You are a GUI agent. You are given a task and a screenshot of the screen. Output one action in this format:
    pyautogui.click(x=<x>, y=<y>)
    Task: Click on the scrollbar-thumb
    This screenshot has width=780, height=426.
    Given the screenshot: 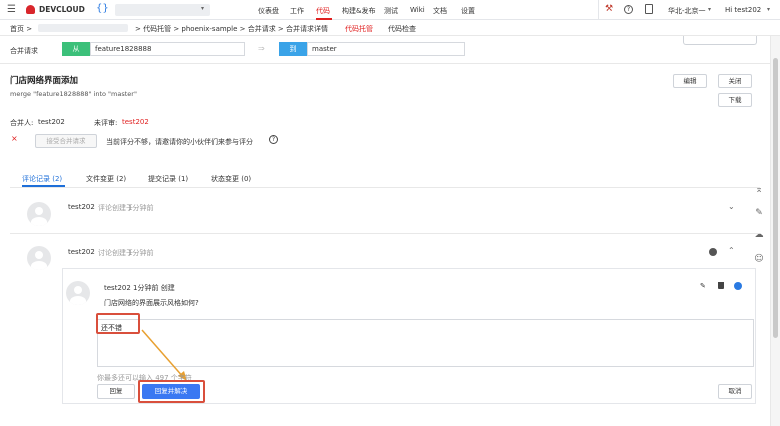 What is the action you would take?
    pyautogui.click(x=775, y=198)
    